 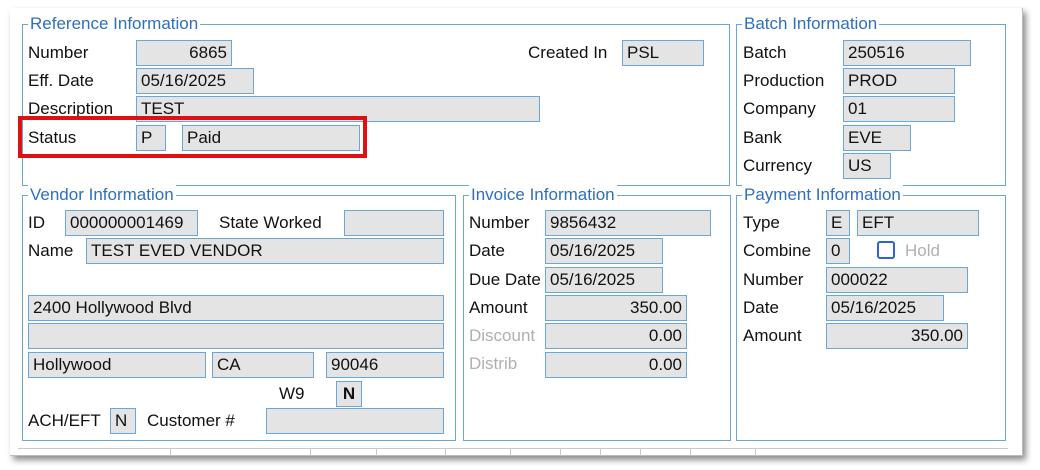 What do you see at coordinates (487, 250) in the screenshot?
I see `invoice-date-label: Date` at bounding box center [487, 250].